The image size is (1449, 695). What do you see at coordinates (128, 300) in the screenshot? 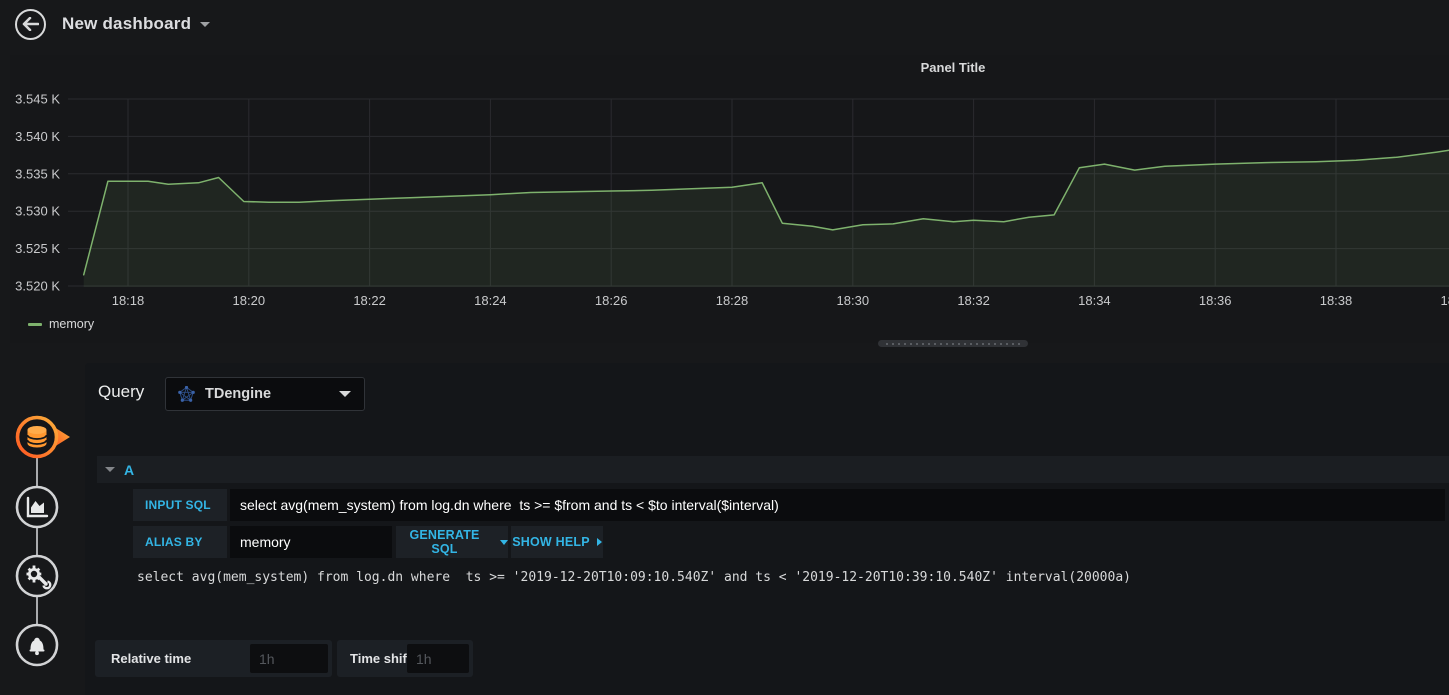
I see `svg-text: 18:18` at bounding box center [128, 300].